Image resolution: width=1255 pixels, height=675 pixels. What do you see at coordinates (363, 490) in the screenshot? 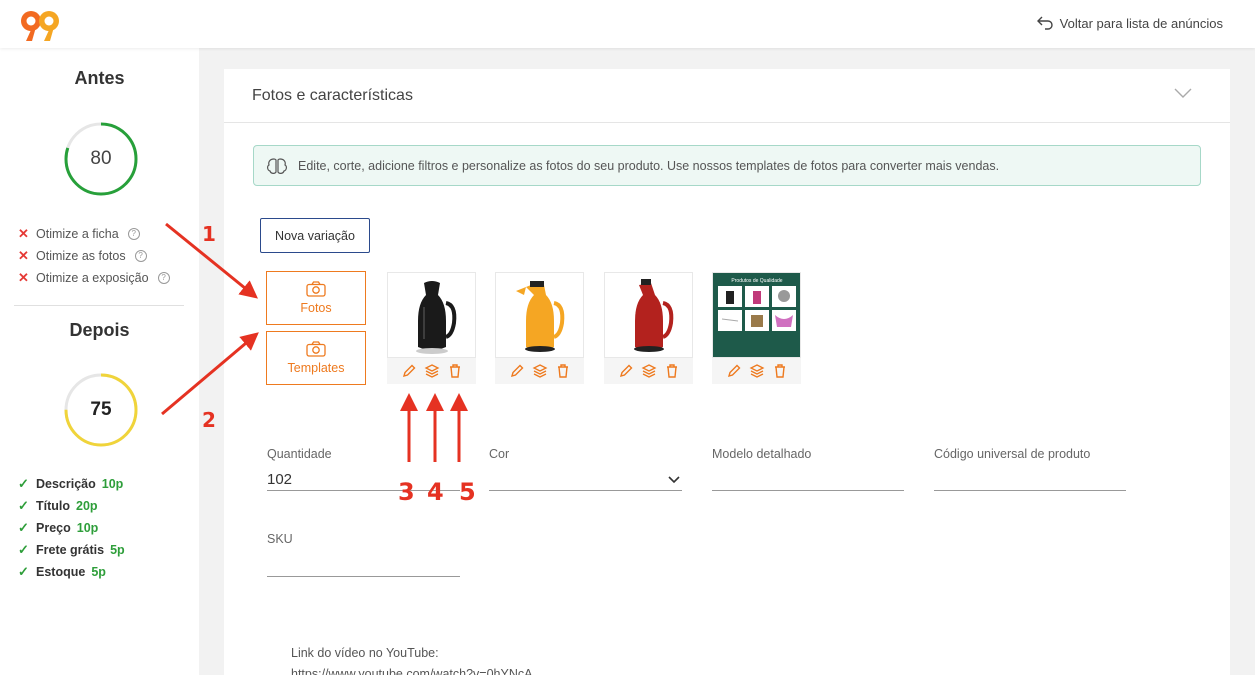
I see `quantity-underline` at bounding box center [363, 490].